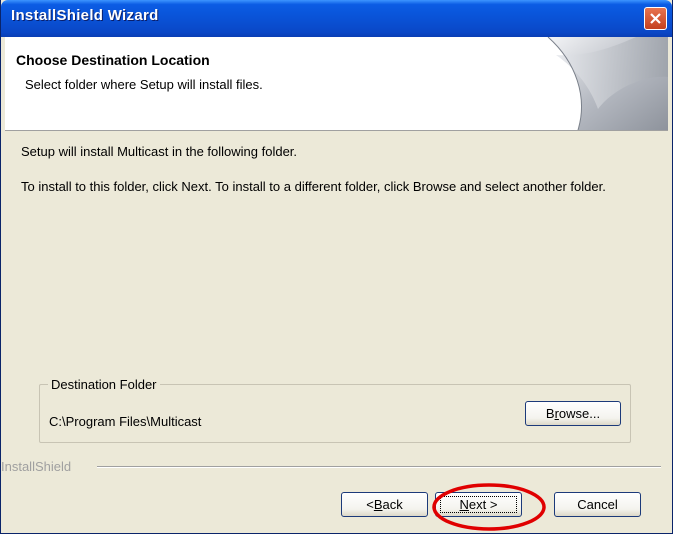 Image resolution: width=673 pixels, height=537 pixels. What do you see at coordinates (384, 504) in the screenshot?
I see `back-button: < Back` at bounding box center [384, 504].